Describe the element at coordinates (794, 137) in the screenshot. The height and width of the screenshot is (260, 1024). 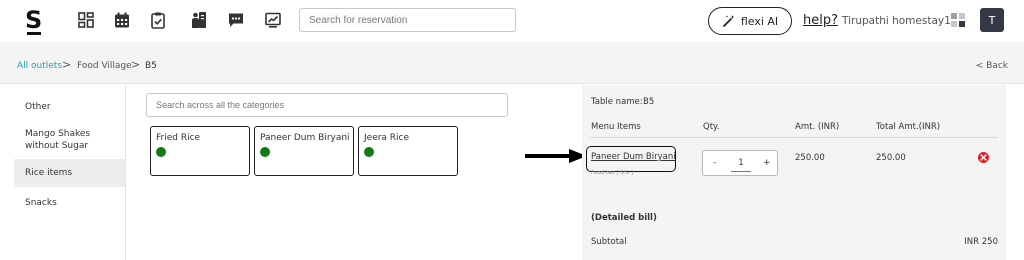
I see `bill-header-divider` at that location.